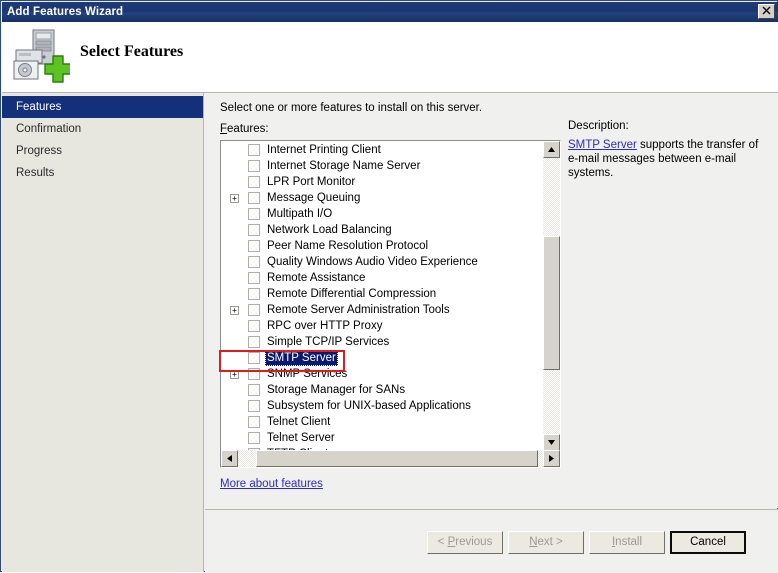 The height and width of the screenshot is (573, 778). What do you see at coordinates (35, 173) in the screenshot?
I see `sidebar-item-label: Results` at bounding box center [35, 173].